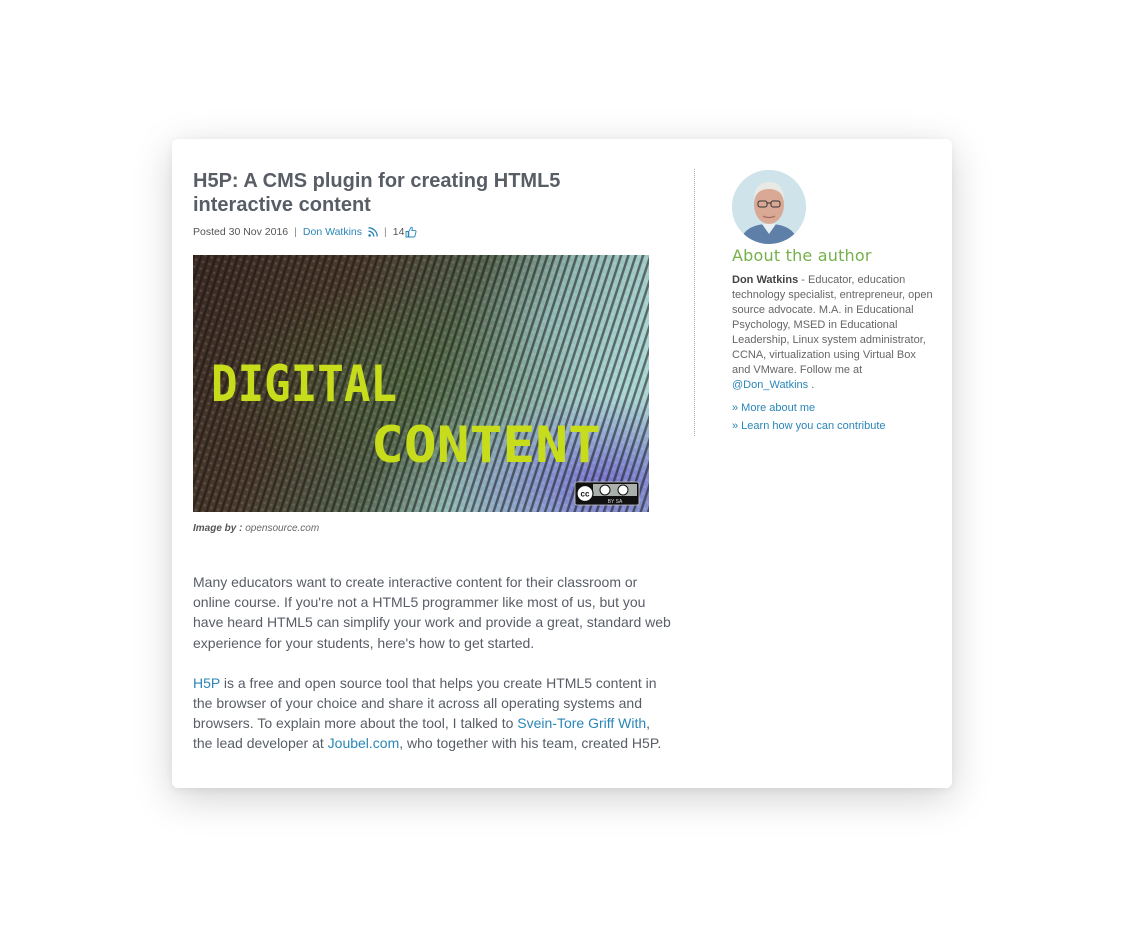 This screenshot has width=1123, height=927. I want to click on svg-text: cc, so click(585, 494).